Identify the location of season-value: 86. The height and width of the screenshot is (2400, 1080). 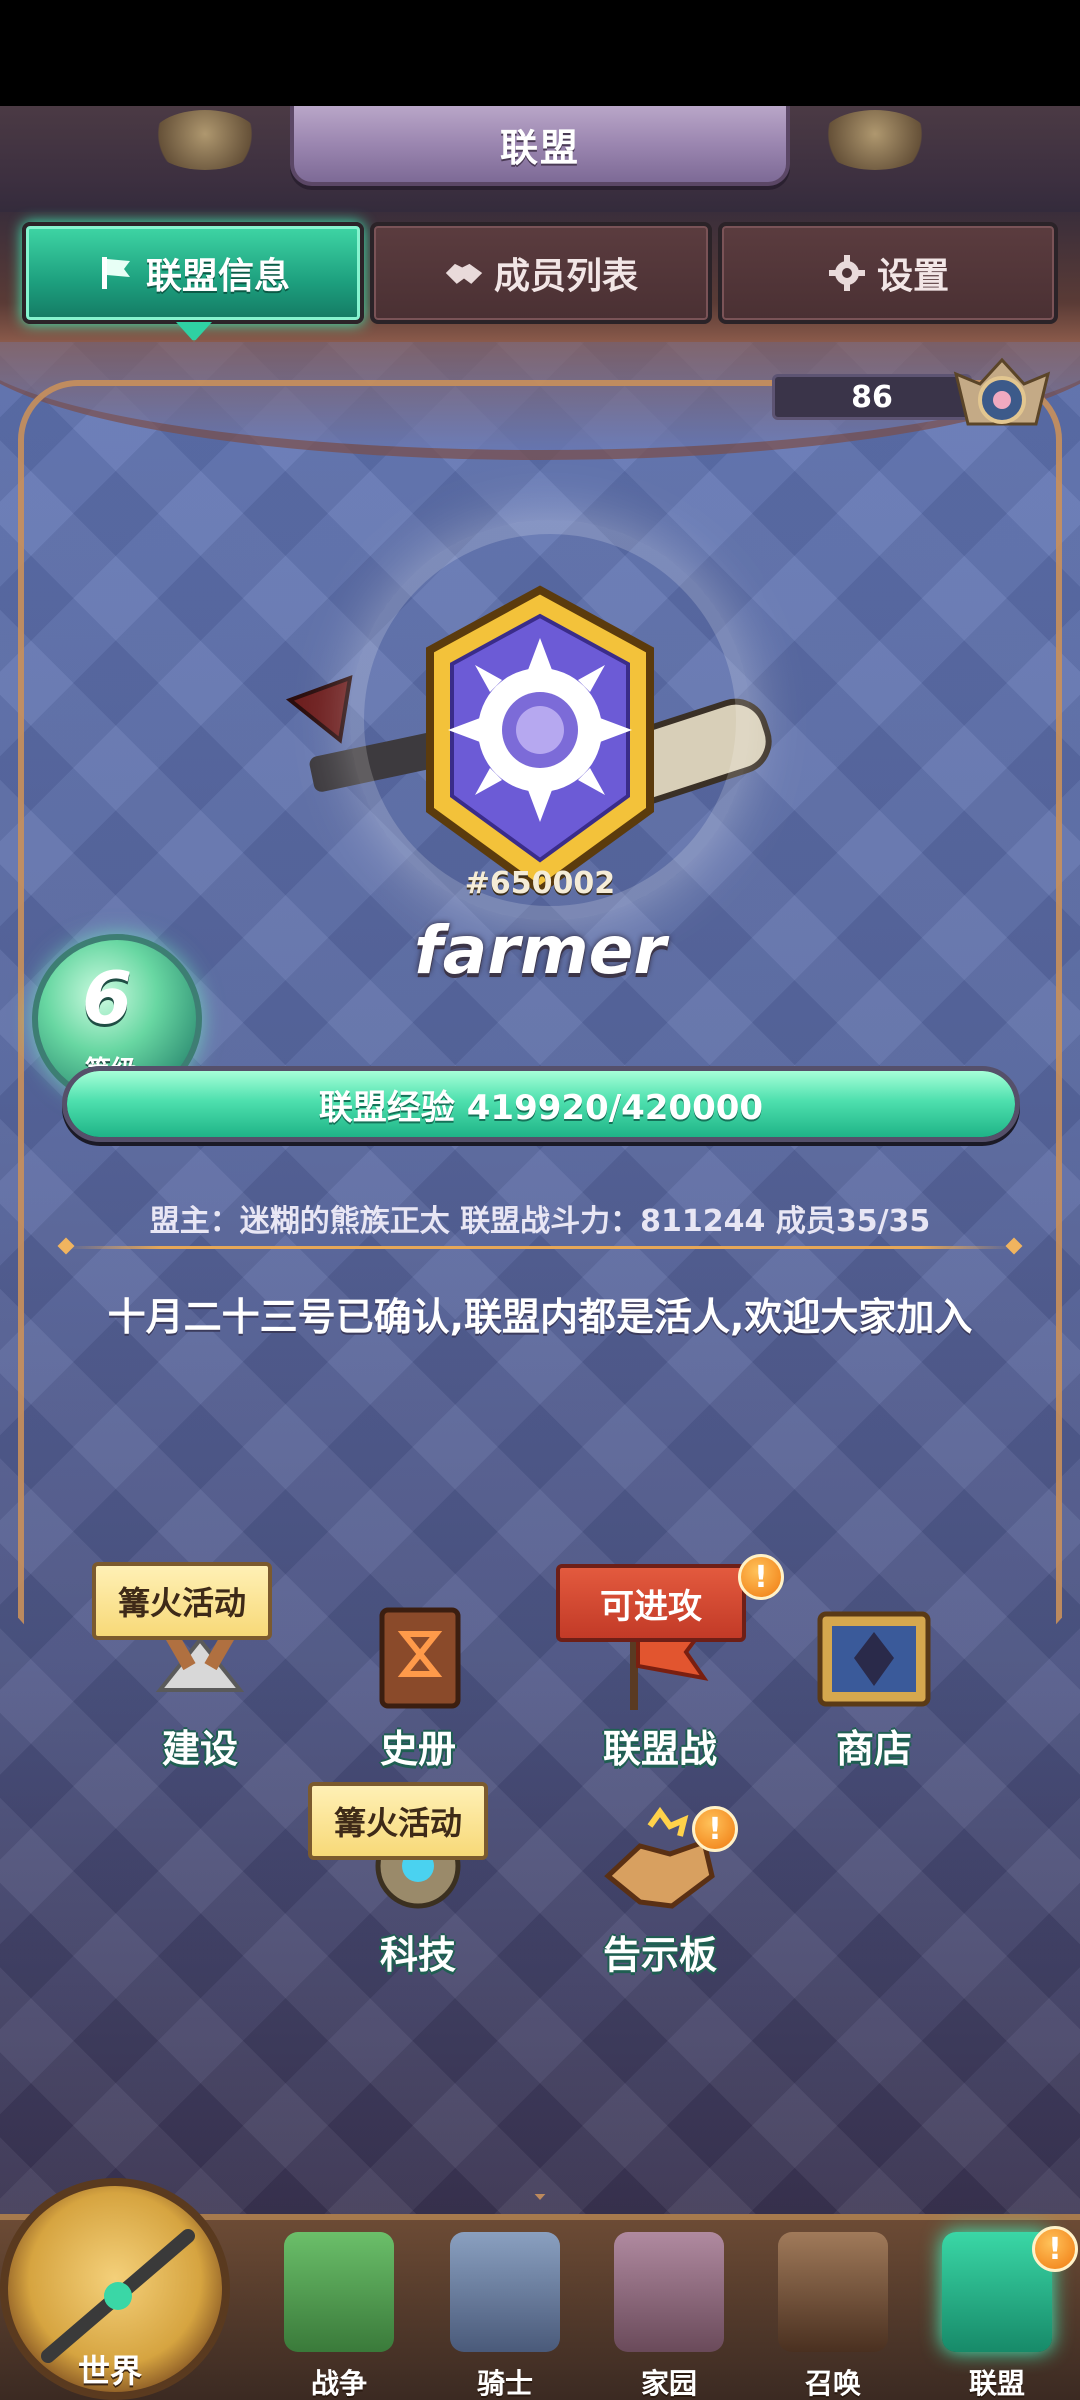
(872, 397).